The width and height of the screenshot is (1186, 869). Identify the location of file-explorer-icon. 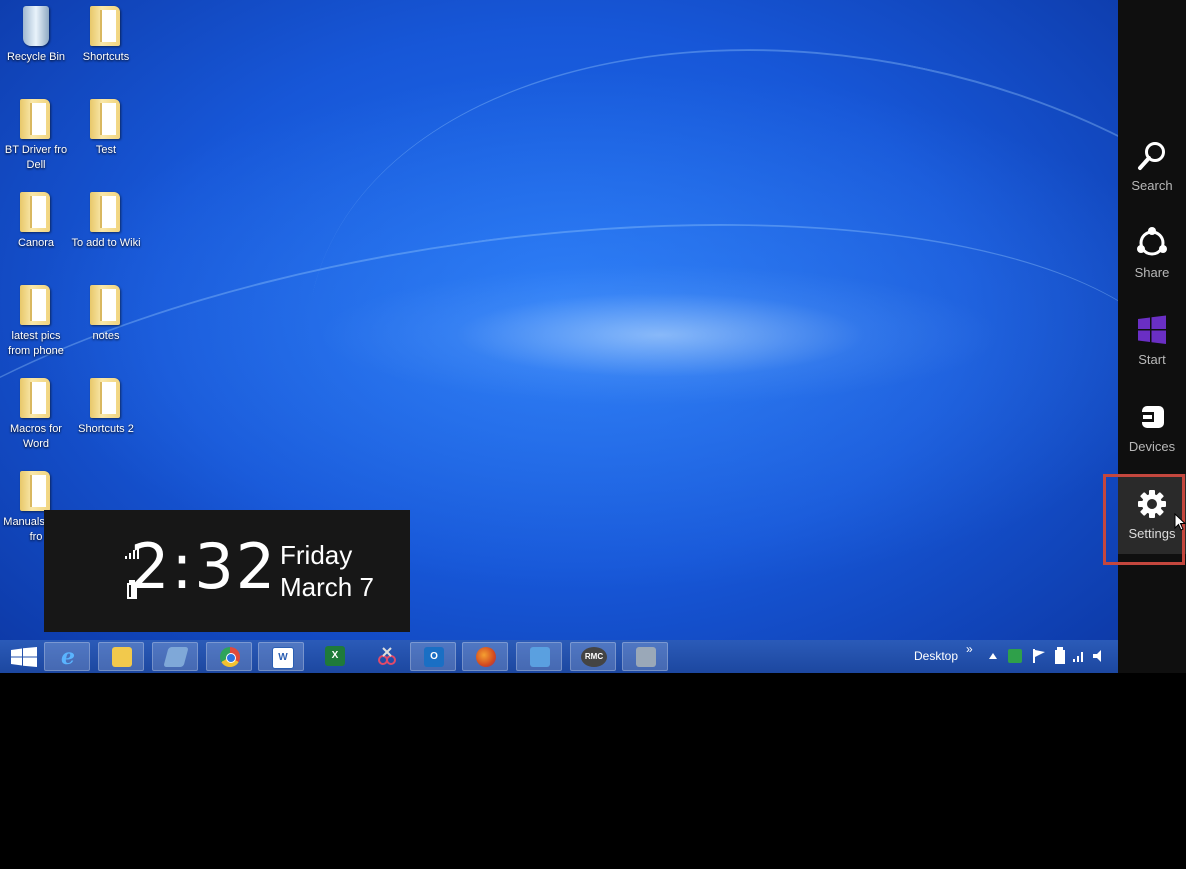
(122, 657).